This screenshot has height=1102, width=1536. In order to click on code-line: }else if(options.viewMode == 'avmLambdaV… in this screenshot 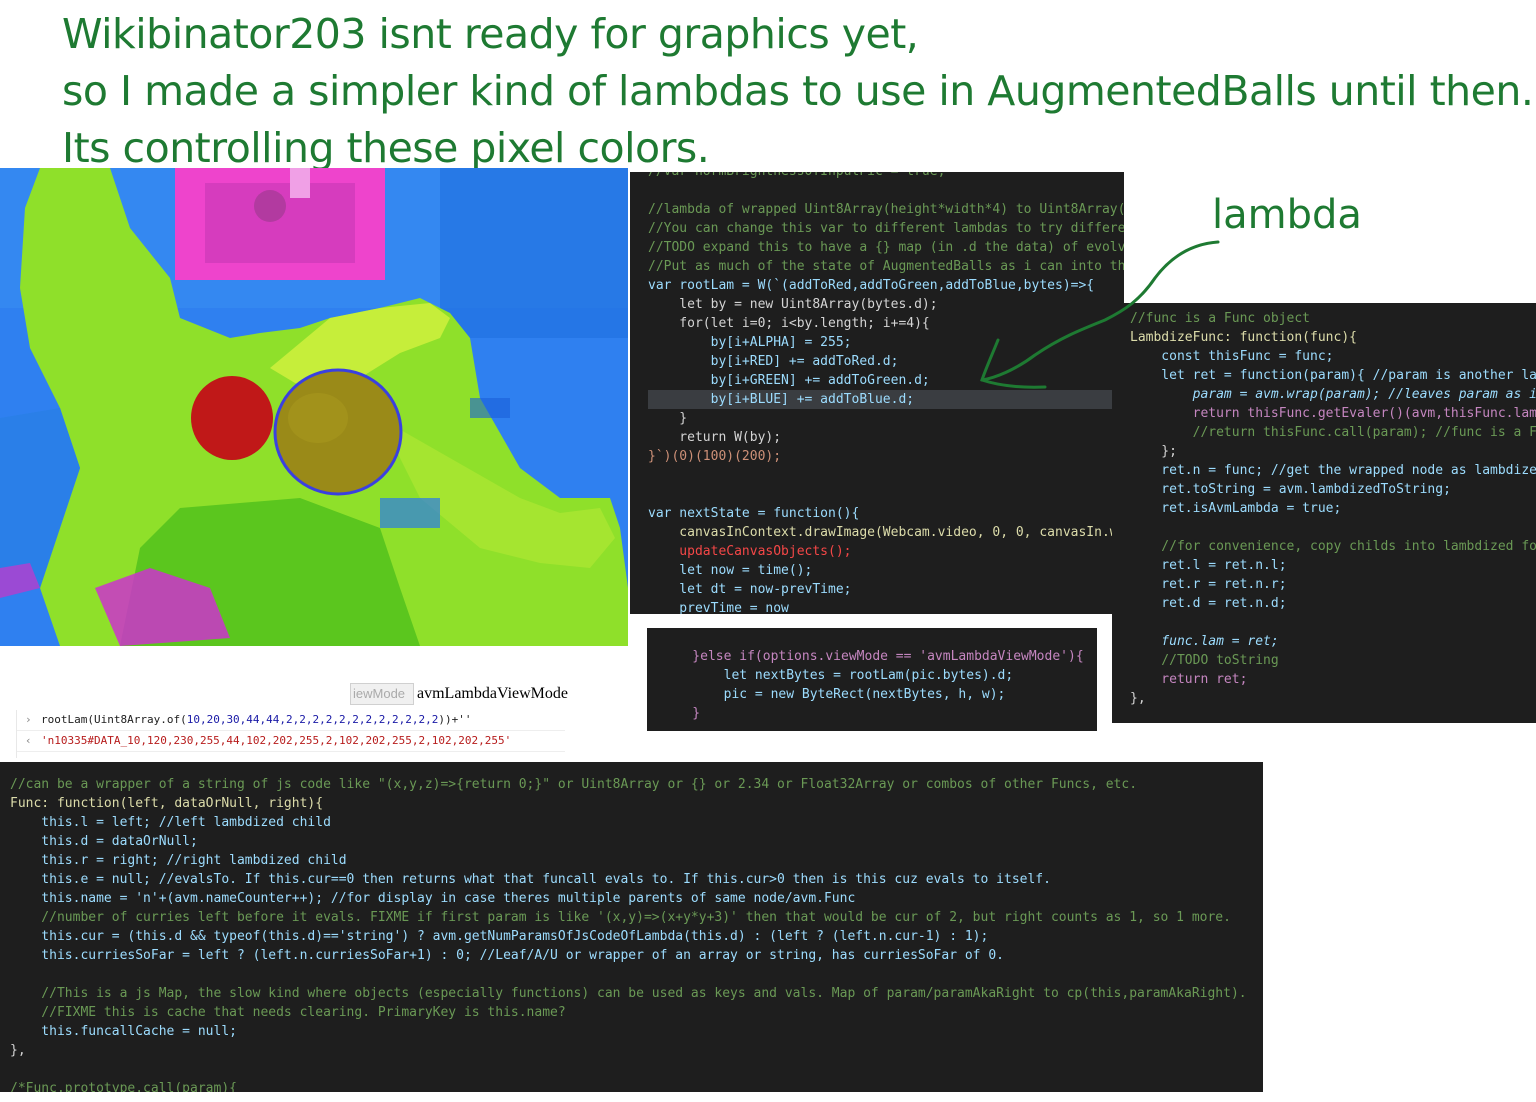, I will do `click(872, 656)`.